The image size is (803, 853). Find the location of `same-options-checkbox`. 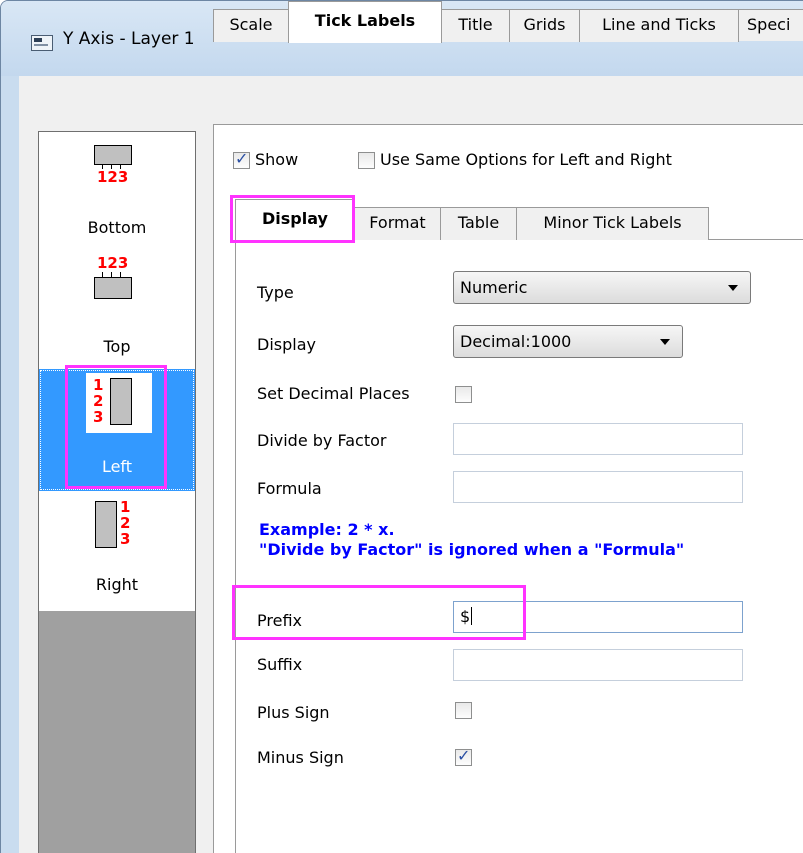

same-options-checkbox is located at coordinates (366, 160).